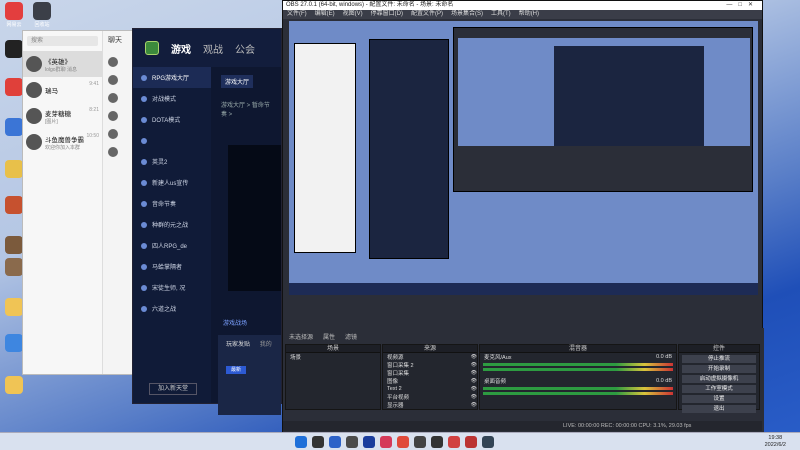  What do you see at coordinates (664, 357) in the screenshot?
I see `mixer-db: 0.0 dB` at bounding box center [664, 357].